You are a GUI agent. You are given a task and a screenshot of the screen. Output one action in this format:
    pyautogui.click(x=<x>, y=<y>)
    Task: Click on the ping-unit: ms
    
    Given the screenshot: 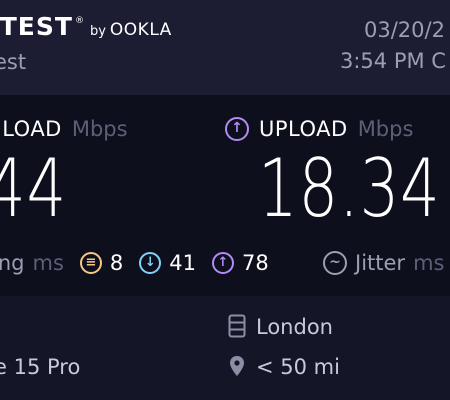 What is the action you would take?
    pyautogui.click(x=48, y=263)
    